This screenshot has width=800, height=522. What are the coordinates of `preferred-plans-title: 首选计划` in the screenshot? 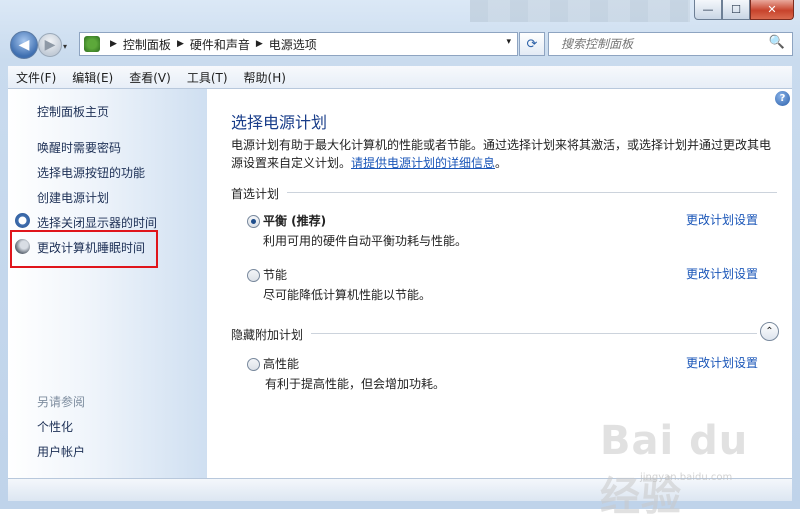 It's located at (259, 193).